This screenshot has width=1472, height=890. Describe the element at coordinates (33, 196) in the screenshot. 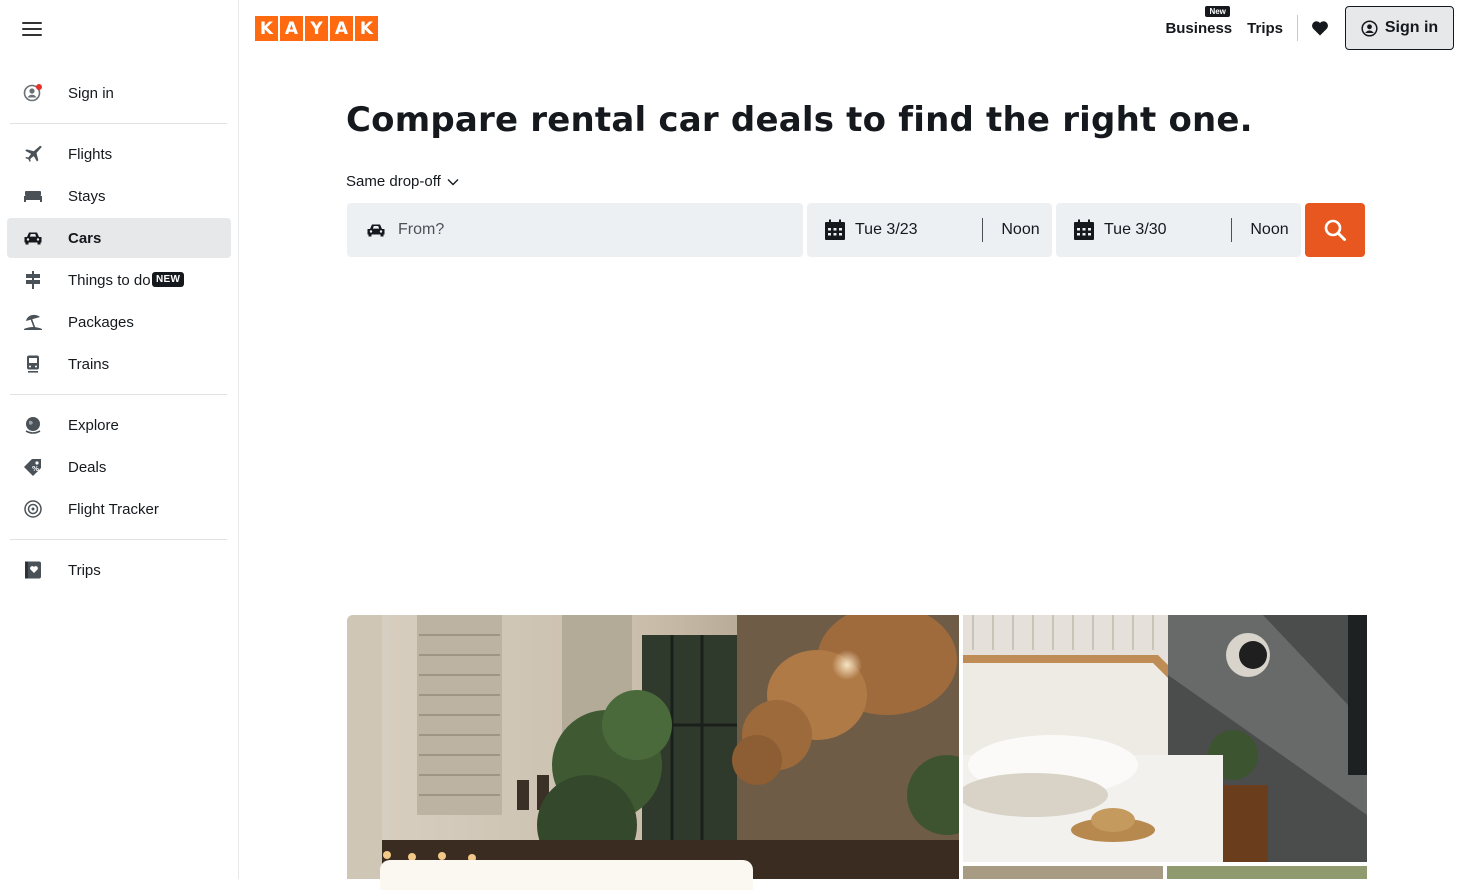

I see `bed-icon` at that location.